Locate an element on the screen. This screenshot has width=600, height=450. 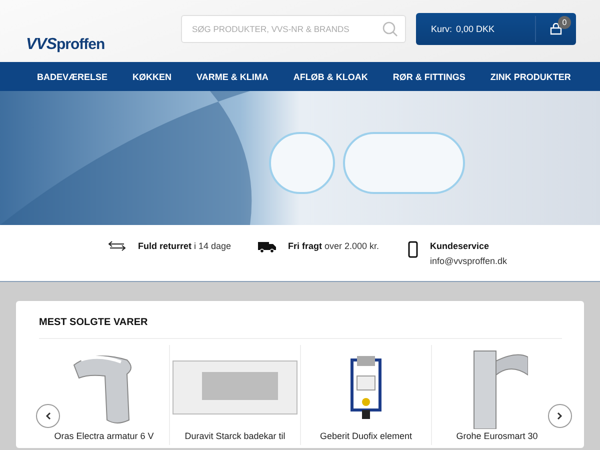
chevron-left-icon is located at coordinates (48, 416).